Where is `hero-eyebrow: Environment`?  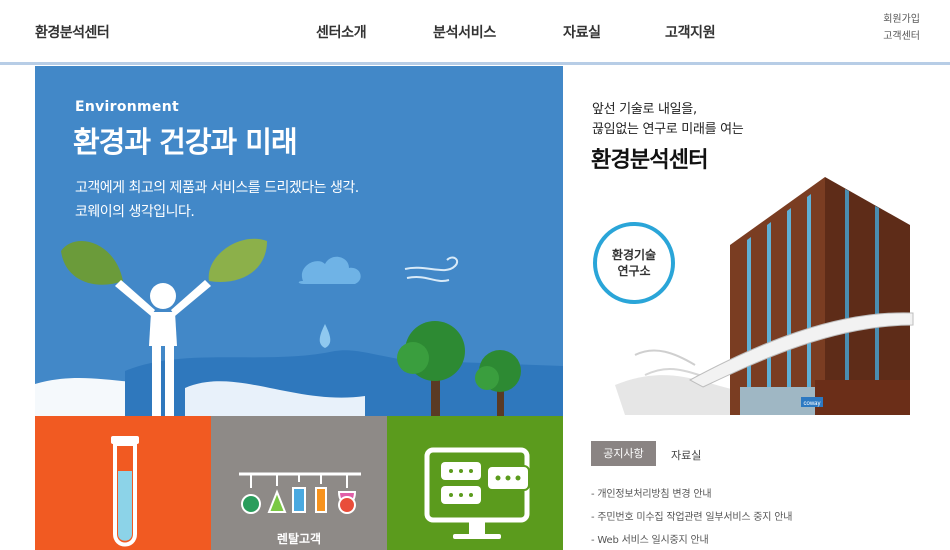
hero-eyebrow: Environment is located at coordinates (127, 107).